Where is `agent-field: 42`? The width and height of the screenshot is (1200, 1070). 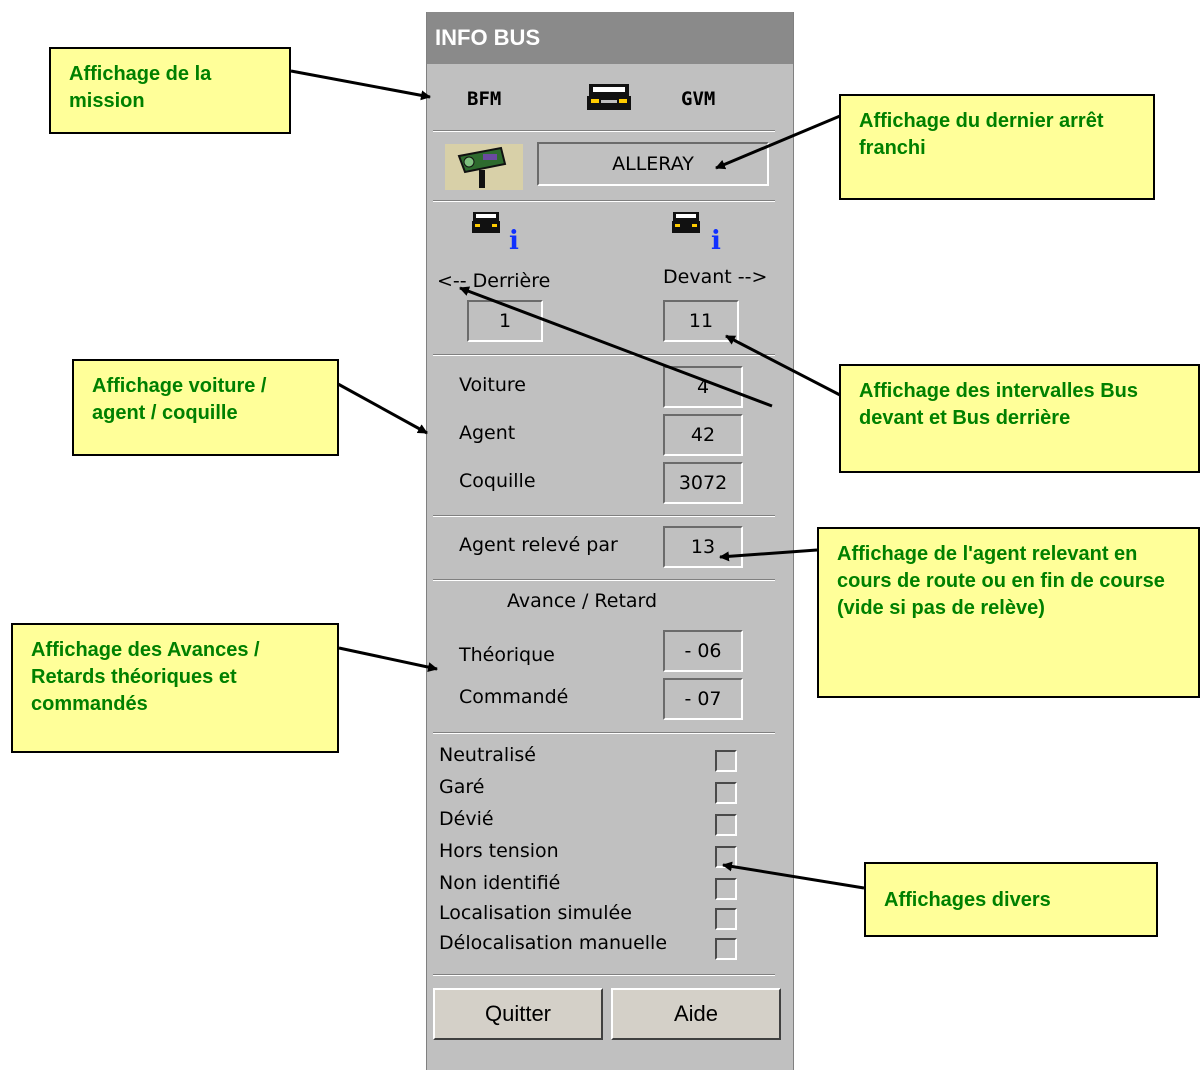
agent-field: 42 is located at coordinates (703, 435).